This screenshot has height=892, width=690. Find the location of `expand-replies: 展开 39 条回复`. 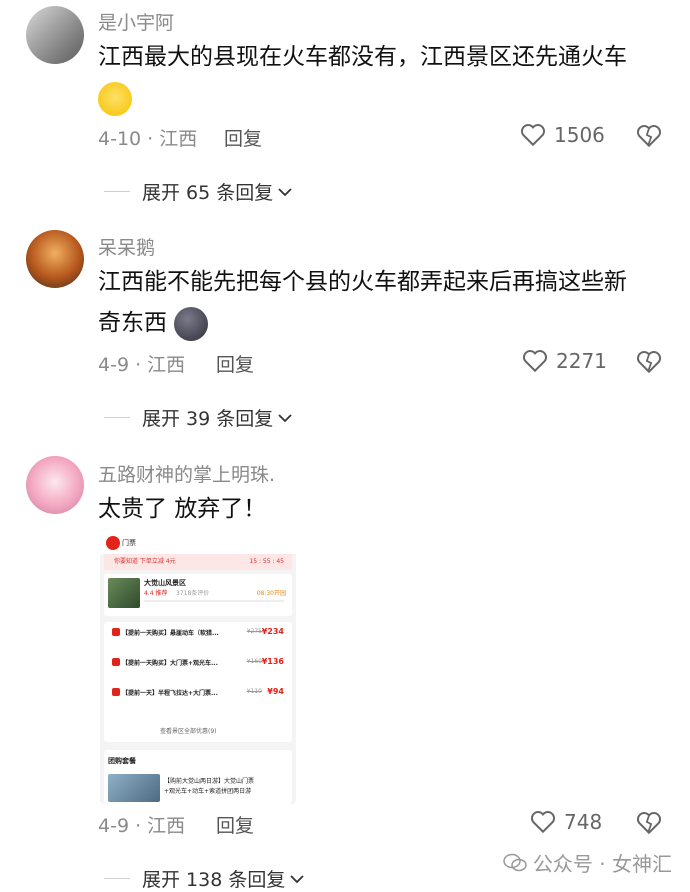

expand-replies: 展开 39 条回复 is located at coordinates (198, 417).